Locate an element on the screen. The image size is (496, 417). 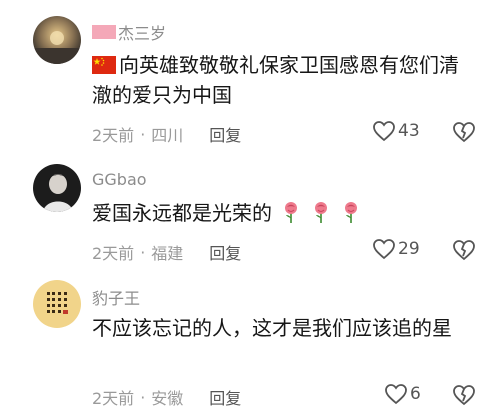
username: 豹子王 is located at coordinates (116, 297).